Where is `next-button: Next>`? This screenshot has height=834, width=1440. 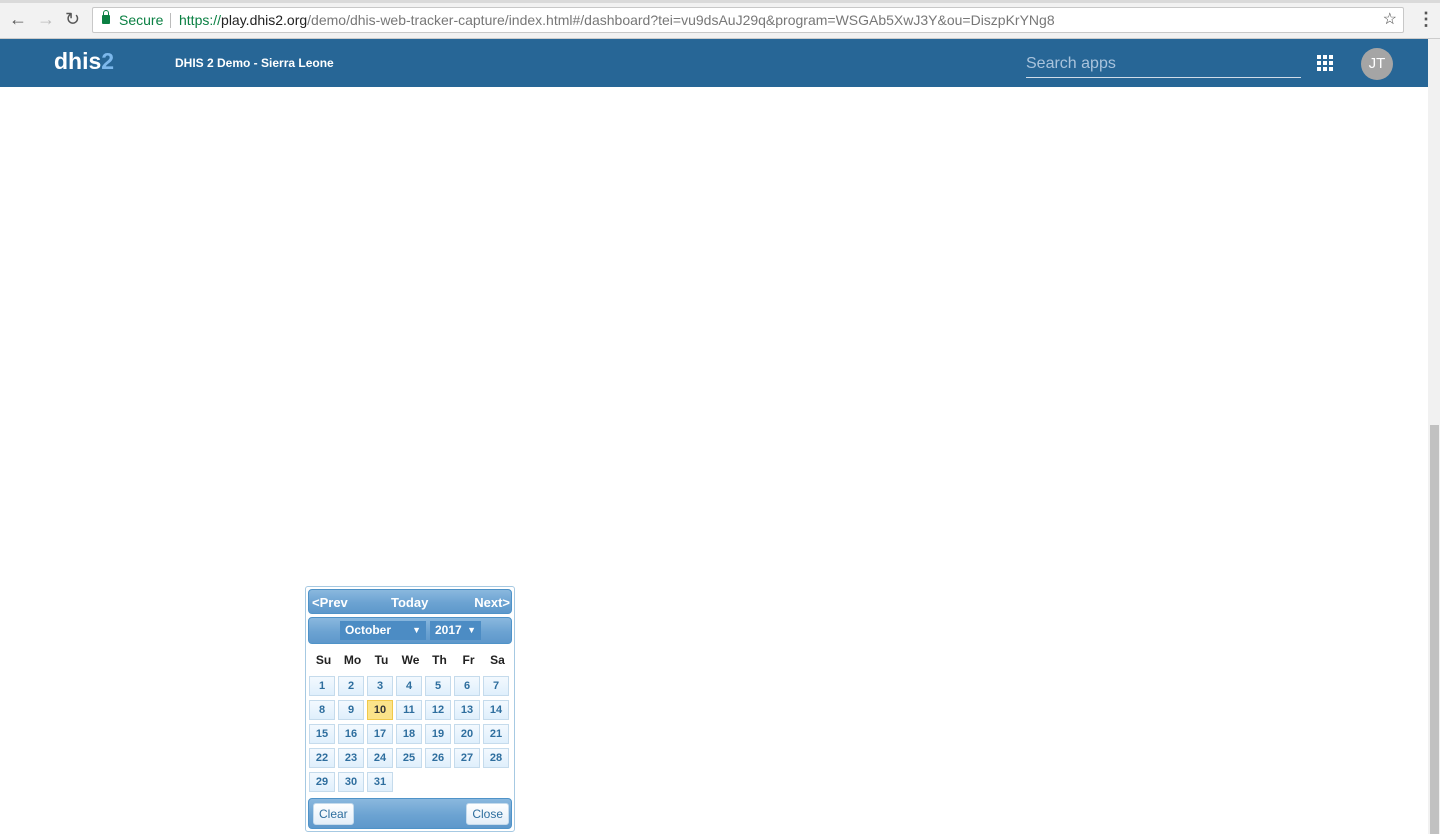 next-button: Next> is located at coordinates (492, 602).